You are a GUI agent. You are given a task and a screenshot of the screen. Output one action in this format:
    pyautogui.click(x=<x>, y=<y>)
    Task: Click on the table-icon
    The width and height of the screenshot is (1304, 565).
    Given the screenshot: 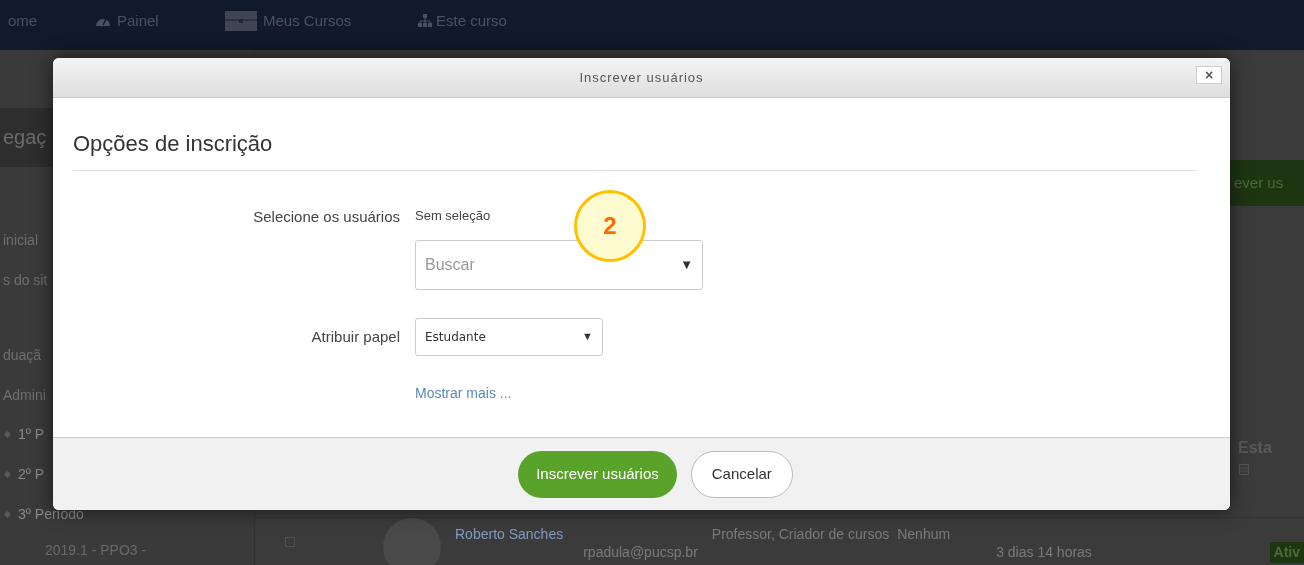 What is the action you would take?
    pyautogui.click(x=1244, y=469)
    